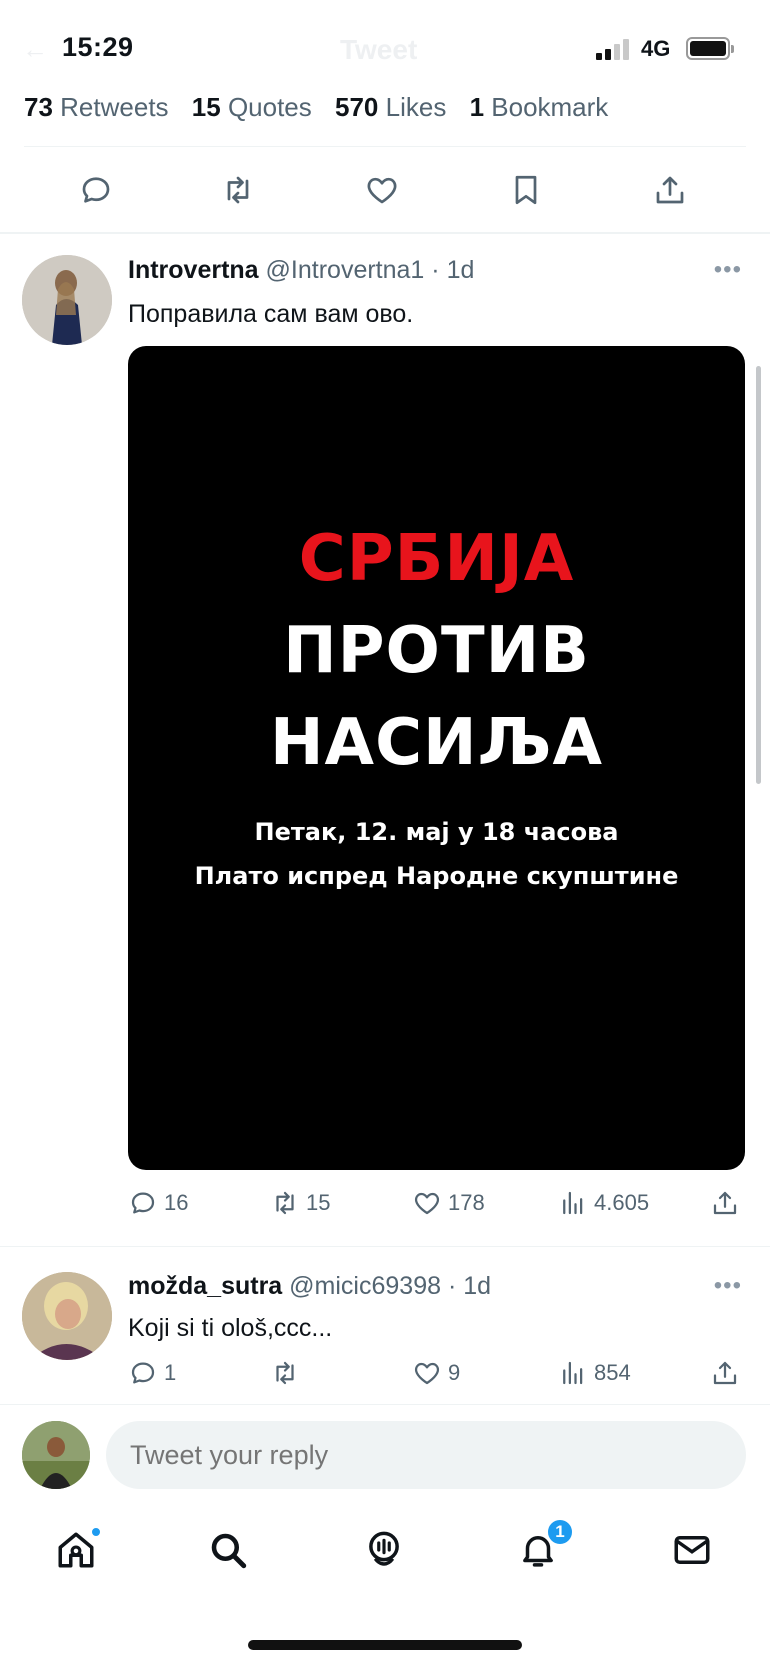 Image resolution: width=770 pixels, height=1667 pixels. Describe the element at coordinates (758, 575) in the screenshot. I see `scrollbar` at that location.